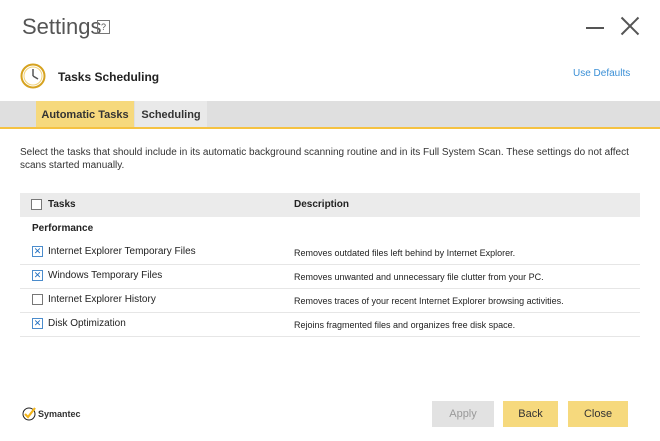 The image size is (660, 441). What do you see at coordinates (630, 26) in the screenshot?
I see `close-icon` at bounding box center [630, 26].